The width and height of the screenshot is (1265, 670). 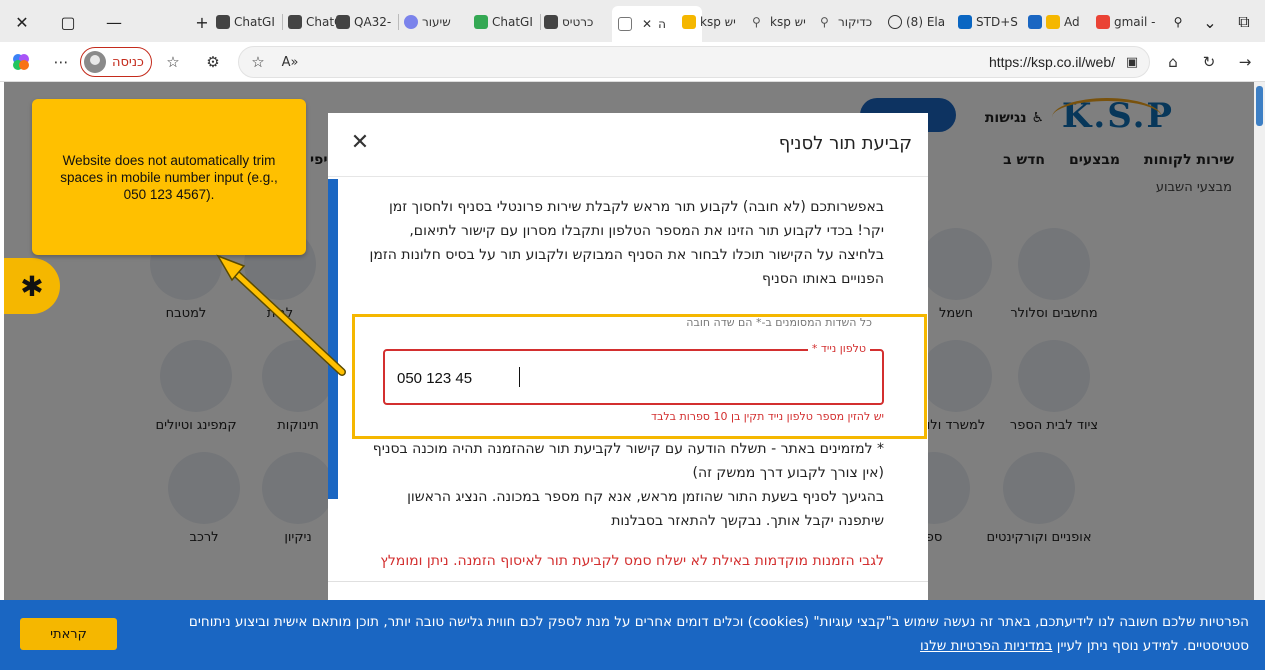 I want to click on browser-tab: (8) Ela, so click(x=920, y=22).